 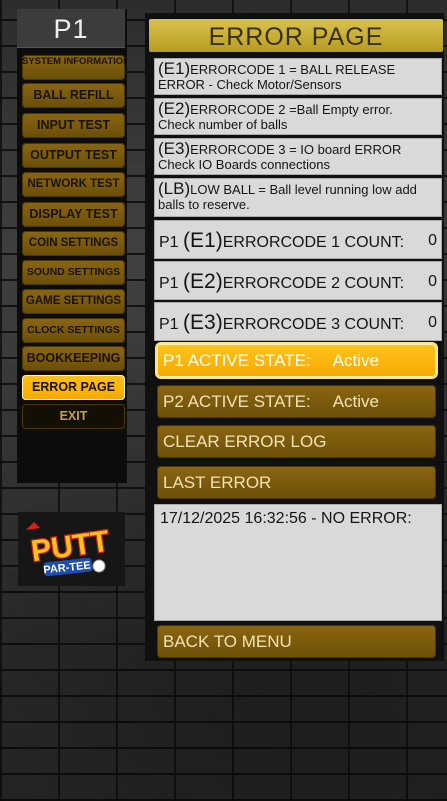 I want to click on error-desc: ERROR - Check Motor/Sensors, so click(x=250, y=84).